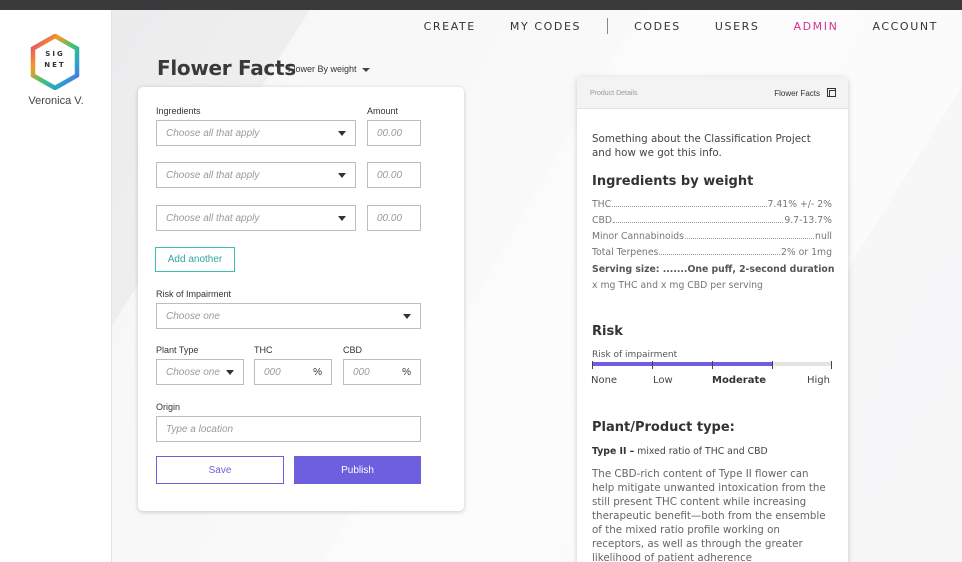 The height and width of the screenshot is (562, 962). I want to click on nav-create: CREATE, so click(450, 26).